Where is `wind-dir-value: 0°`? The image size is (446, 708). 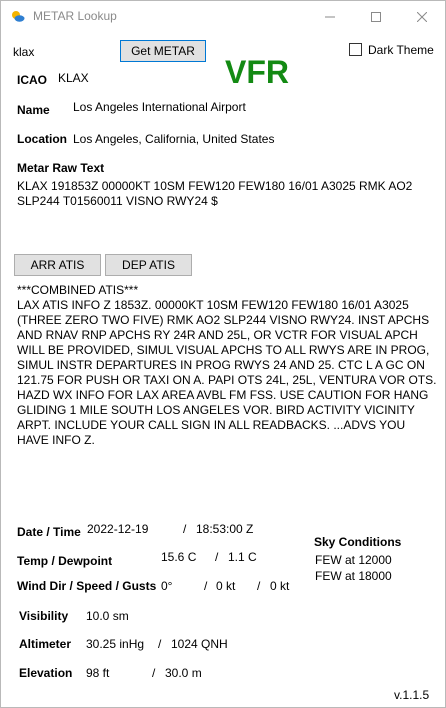 wind-dir-value: 0° is located at coordinates (167, 586).